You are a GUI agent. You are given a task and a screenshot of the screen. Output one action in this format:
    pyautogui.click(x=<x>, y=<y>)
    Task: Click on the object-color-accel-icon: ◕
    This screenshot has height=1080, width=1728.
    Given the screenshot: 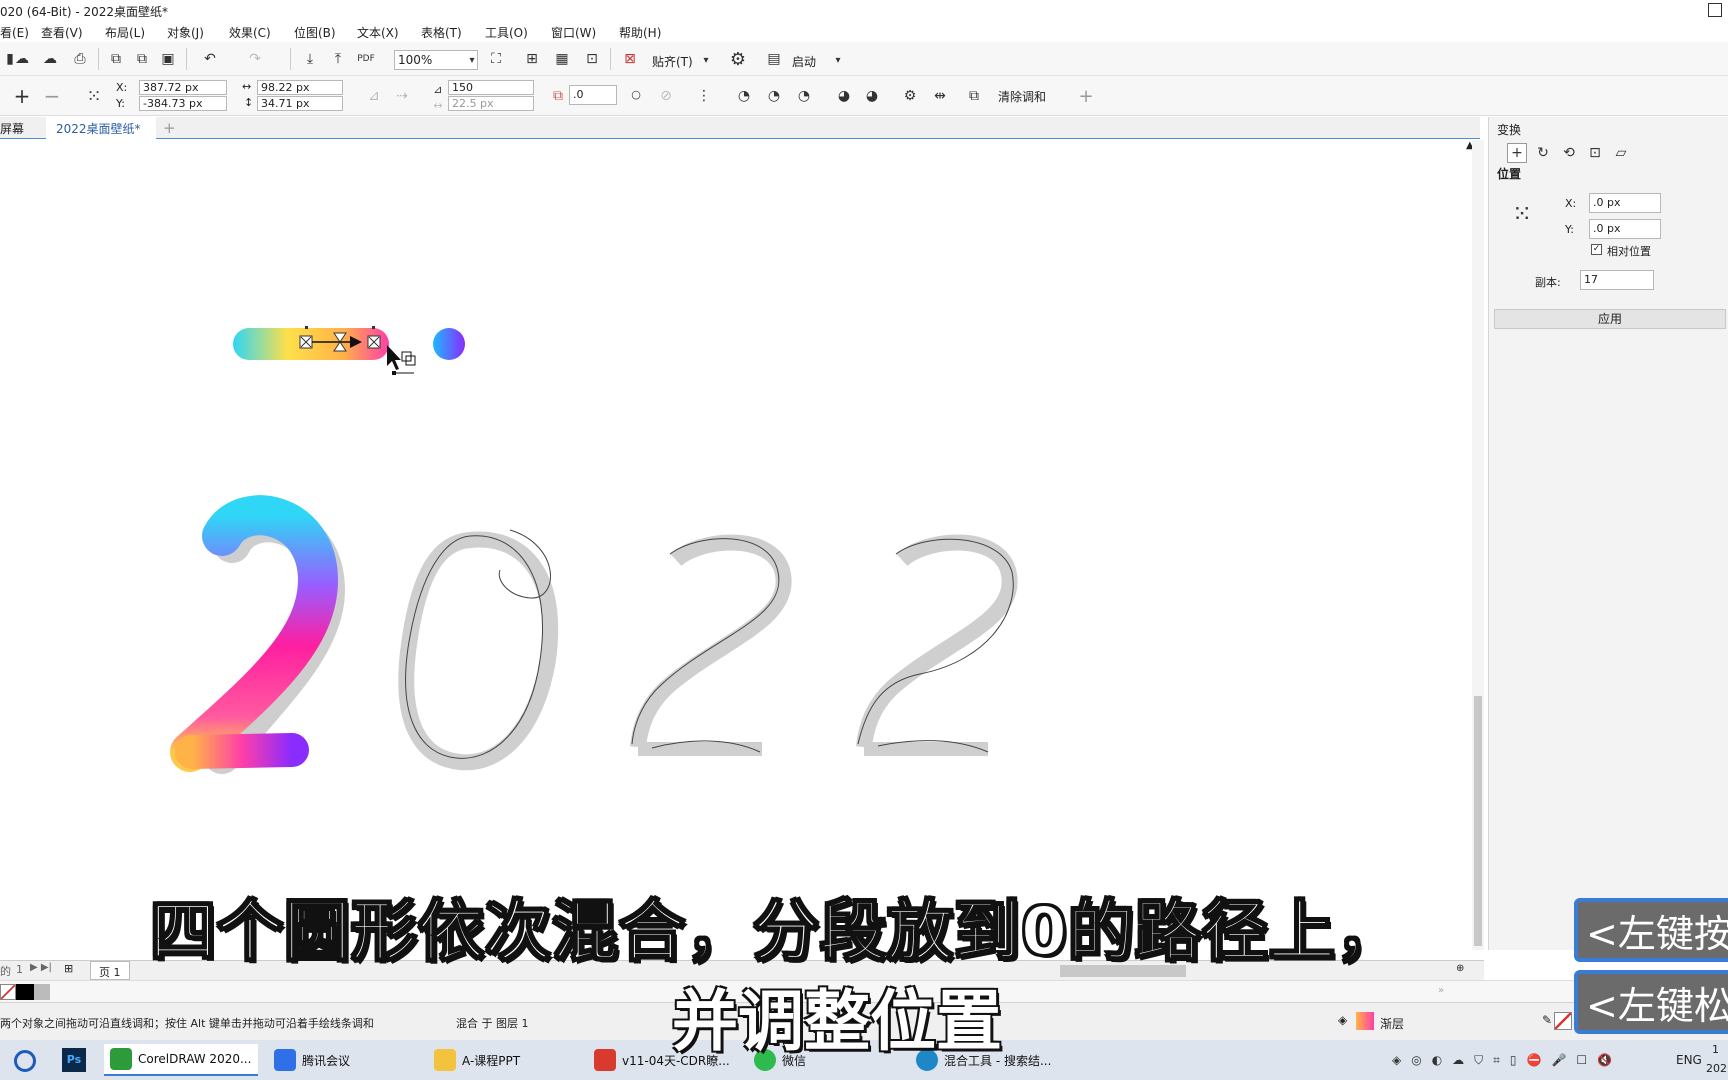 What is the action you would take?
    pyautogui.click(x=844, y=96)
    